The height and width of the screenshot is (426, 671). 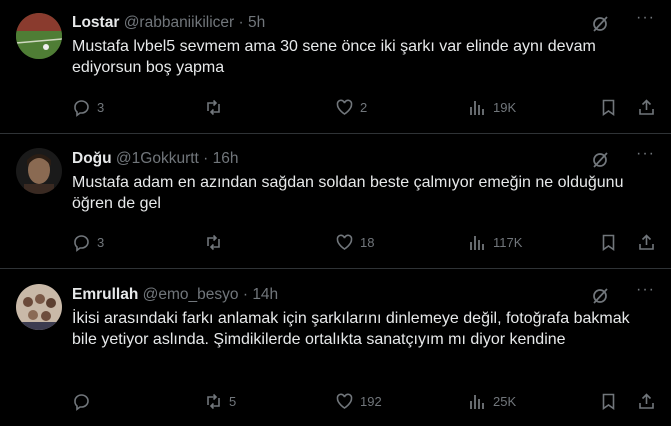 I want to click on like-button: 2, so click(x=351, y=107).